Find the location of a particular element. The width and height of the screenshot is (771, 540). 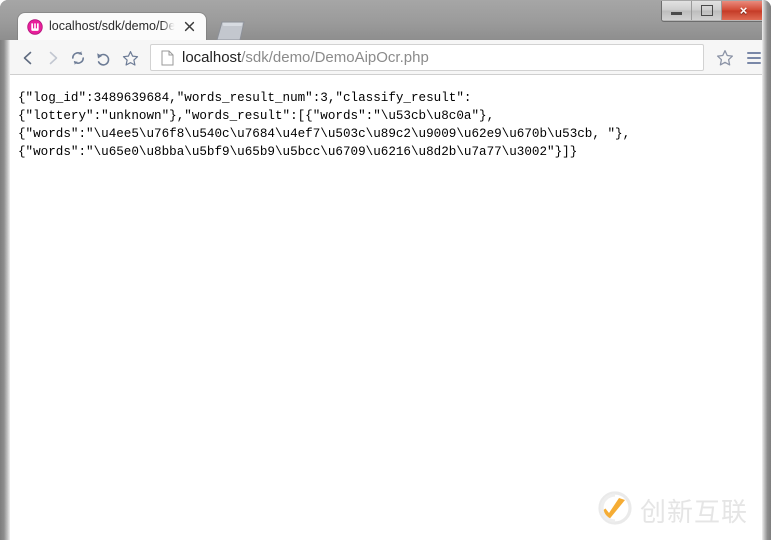

document-icon is located at coordinates (167, 58).